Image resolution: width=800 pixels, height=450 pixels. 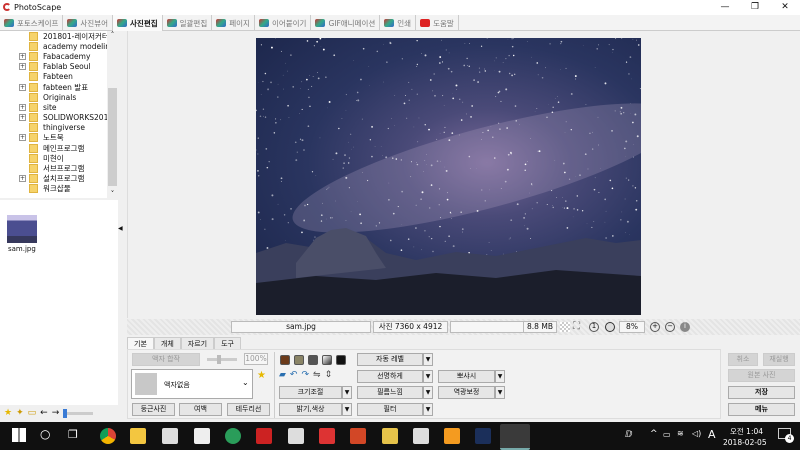 What do you see at coordinates (59, 36) in the screenshot?
I see `tree-folder: 201801-레이저커터_` at bounding box center [59, 36].